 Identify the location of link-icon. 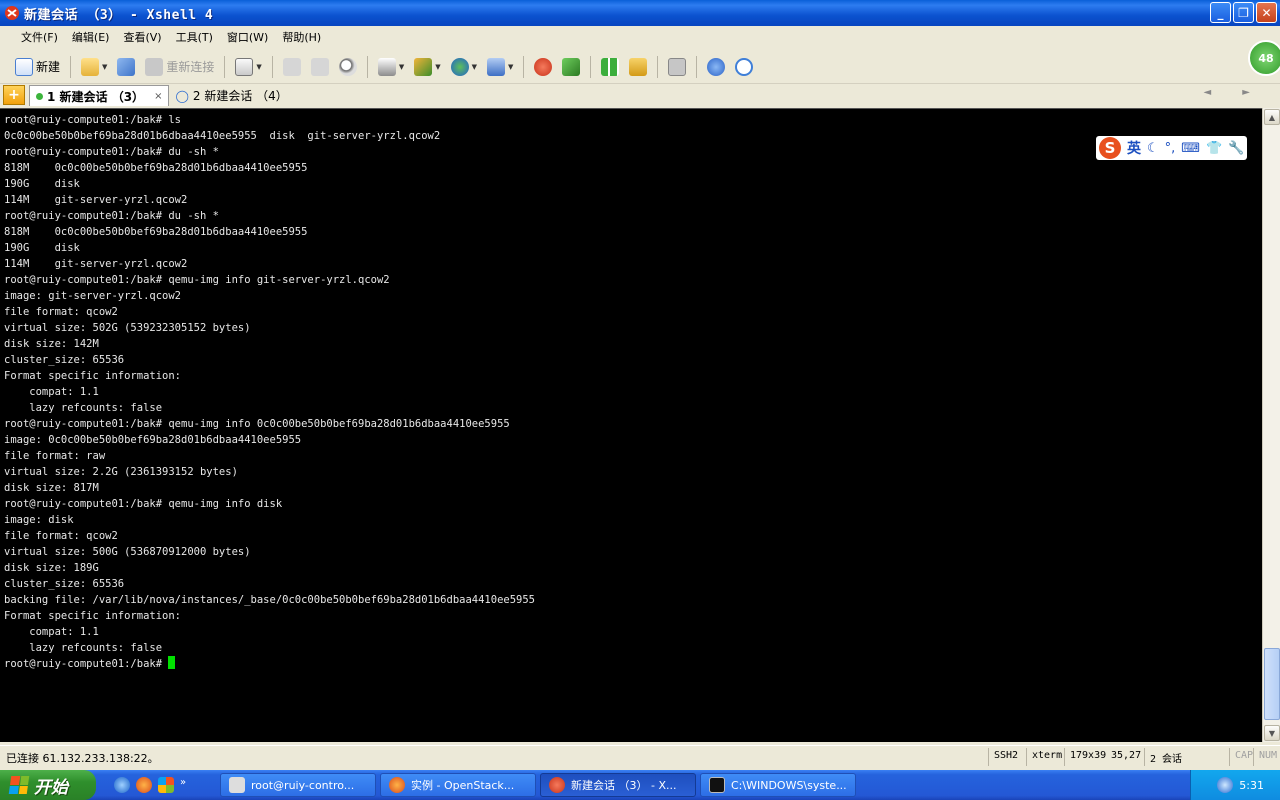
(126, 66).